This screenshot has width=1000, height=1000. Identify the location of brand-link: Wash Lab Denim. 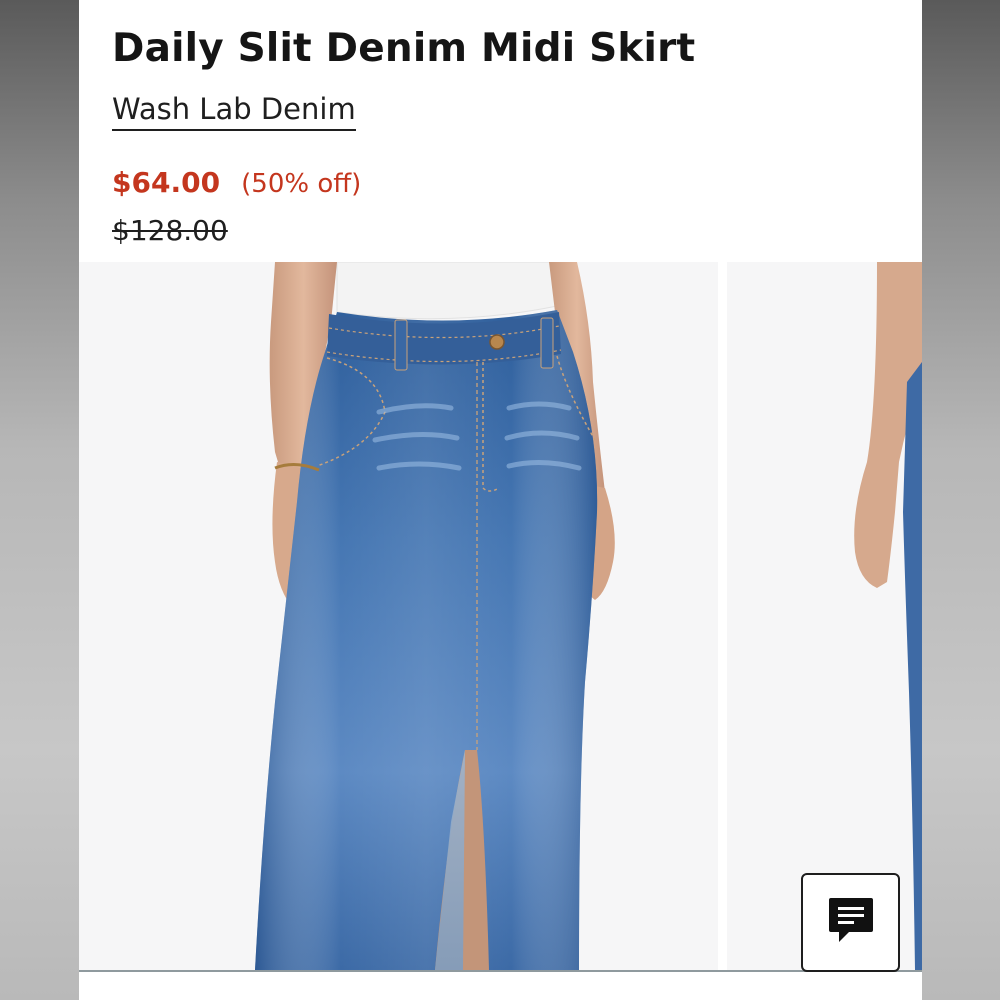
(234, 111).